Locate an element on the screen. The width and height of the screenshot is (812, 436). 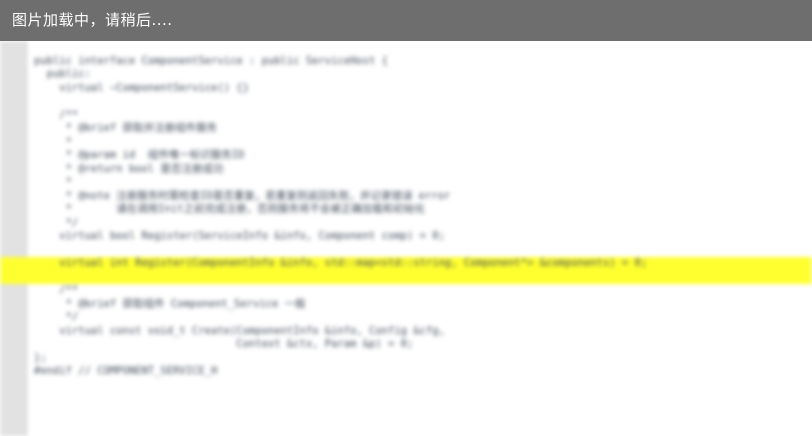
code-text: * @brief 获取并注册组件服务 is located at coordinates (126, 128).